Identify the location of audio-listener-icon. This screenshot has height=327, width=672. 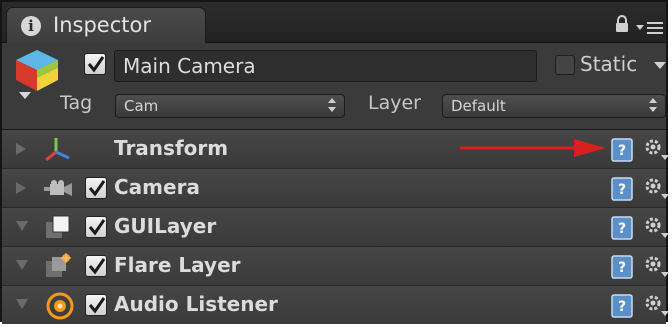
(60, 306).